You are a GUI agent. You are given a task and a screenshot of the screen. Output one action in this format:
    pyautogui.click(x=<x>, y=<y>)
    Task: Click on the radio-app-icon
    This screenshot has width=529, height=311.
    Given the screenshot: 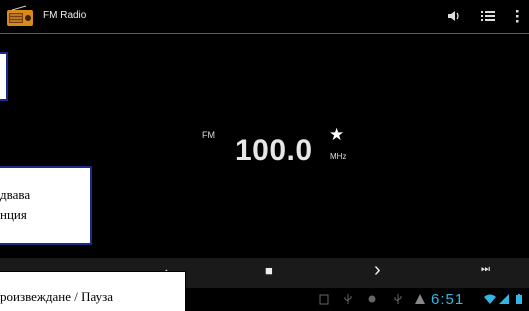 What is the action you would take?
    pyautogui.click(x=20, y=15)
    